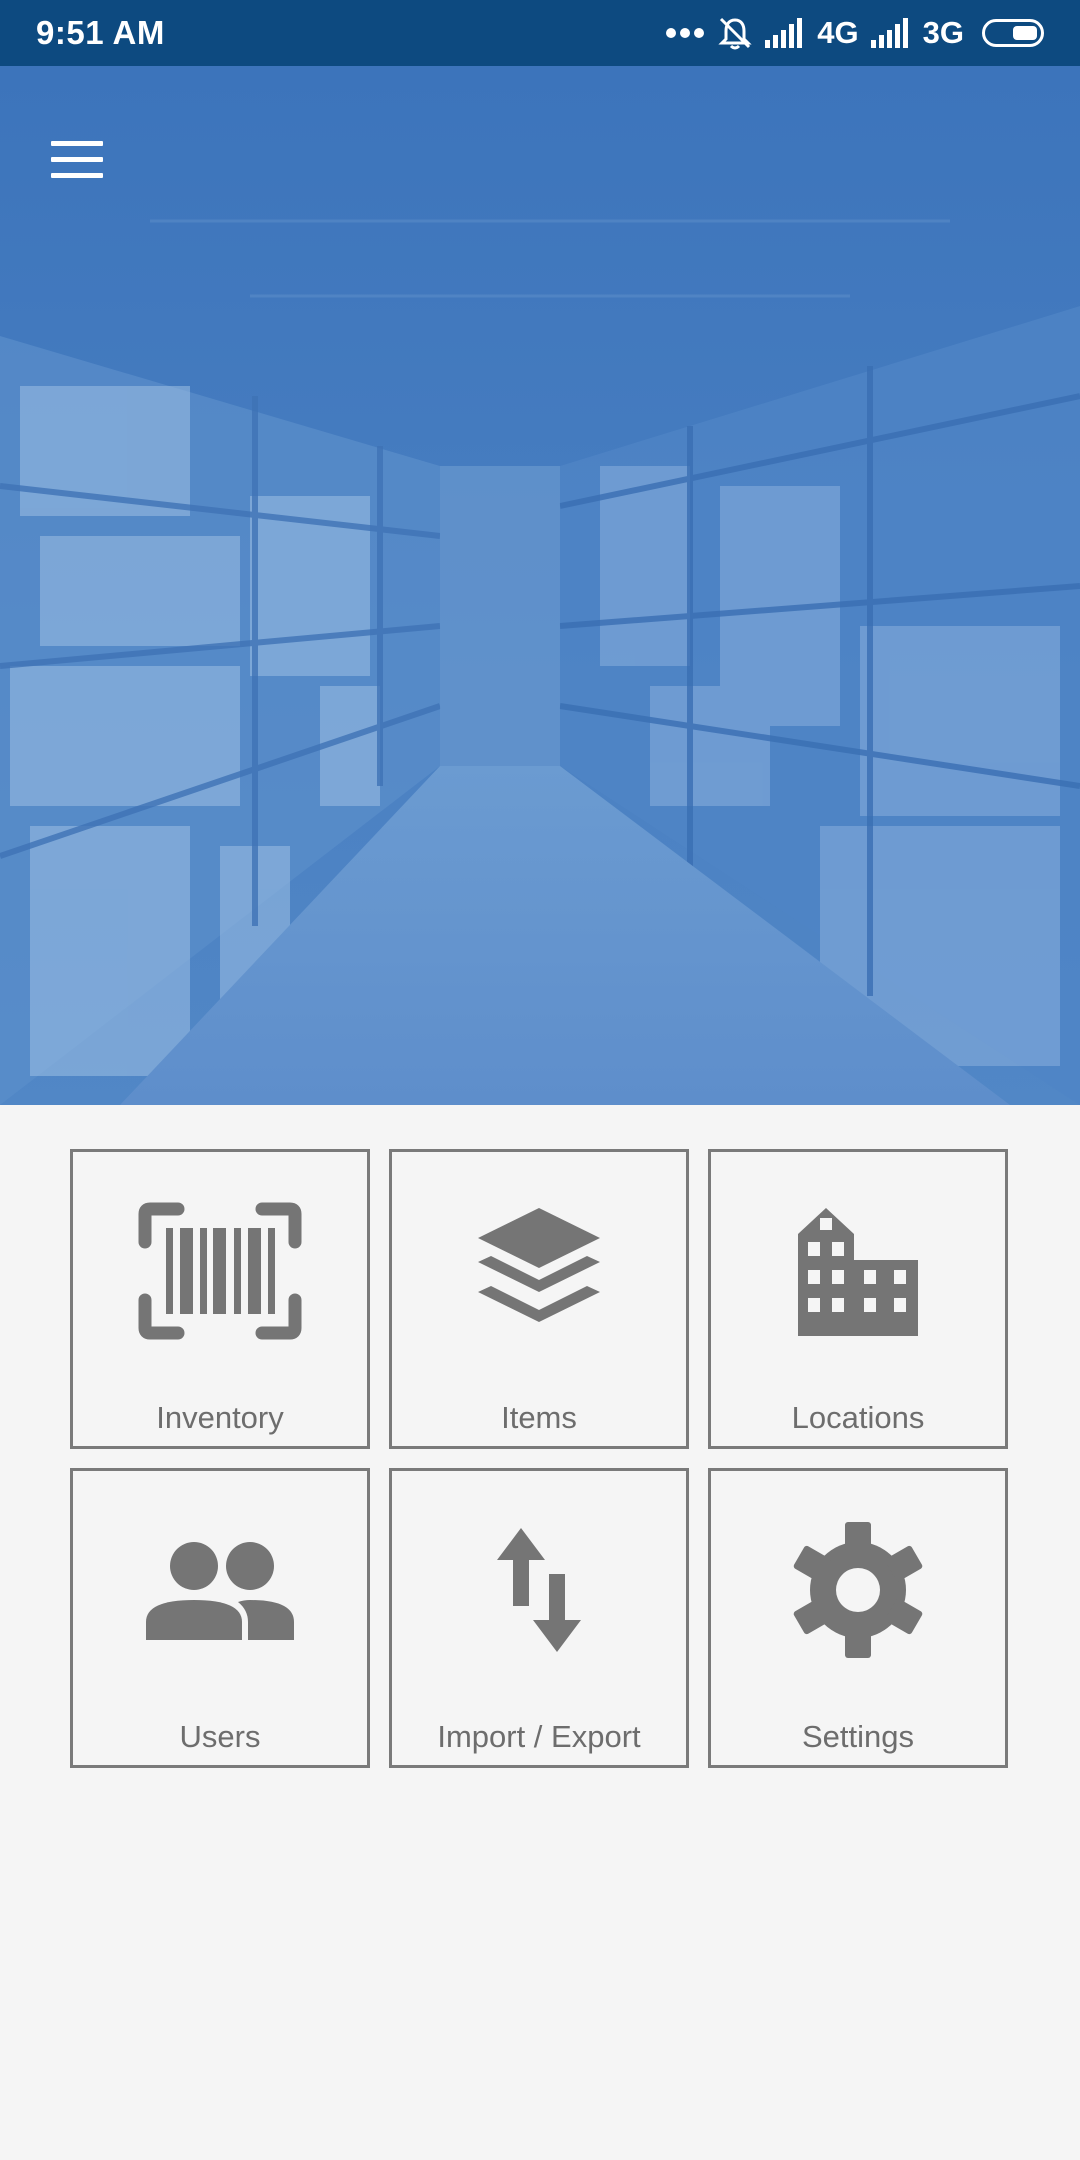 The height and width of the screenshot is (2160, 1080). I want to click on status-time: 9:51 AM, so click(100, 32).